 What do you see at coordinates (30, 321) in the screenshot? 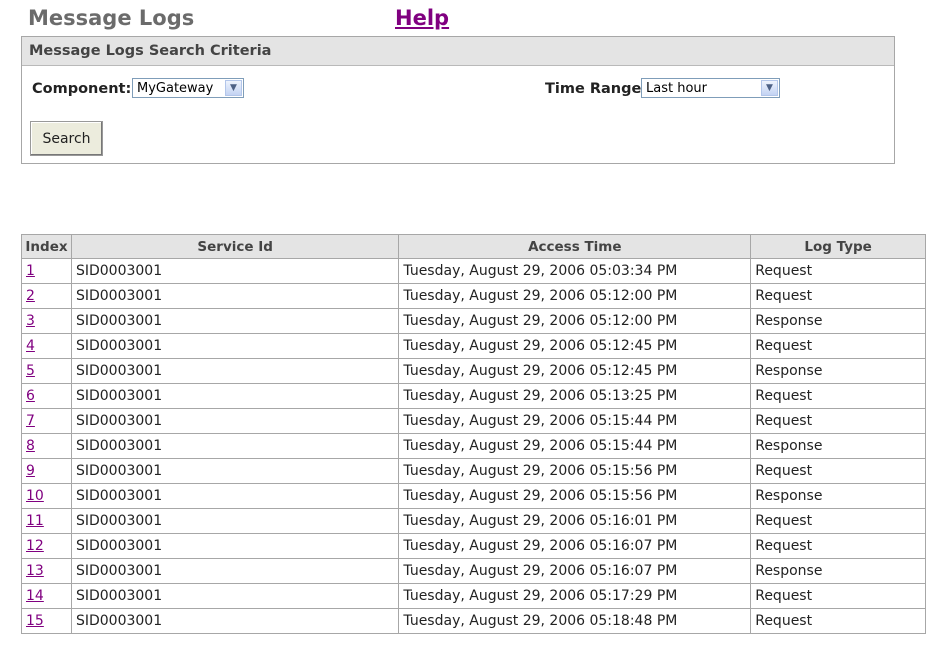
I see `row-index-link: 3` at bounding box center [30, 321].